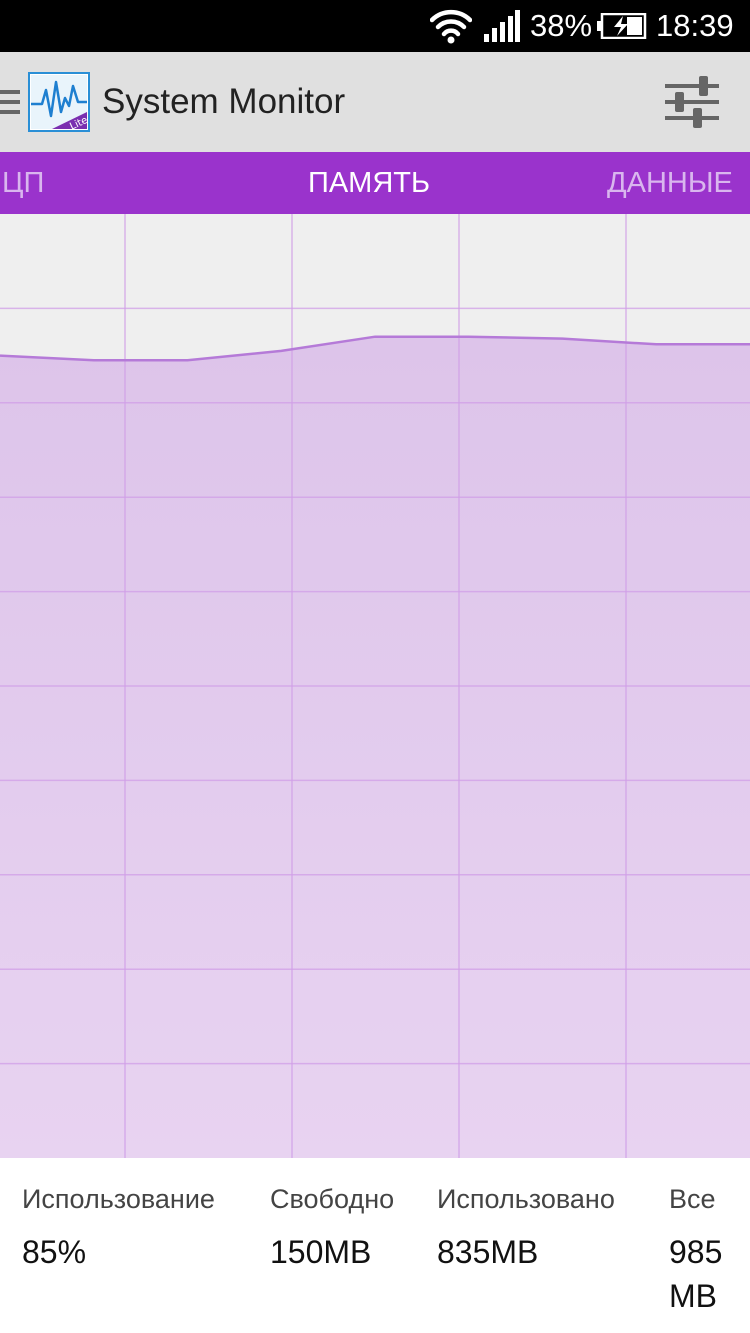 The width and height of the screenshot is (750, 1333). Describe the element at coordinates (118, 1199) in the screenshot. I see `stat-usage-label: Использование` at that location.